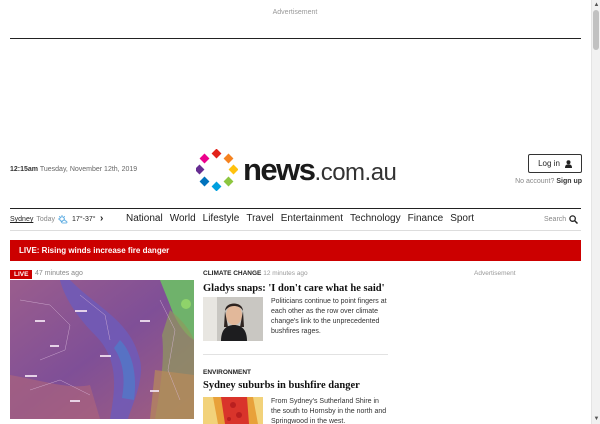 The width and height of the screenshot is (600, 424). Describe the element at coordinates (295, 354) in the screenshot. I see `story-divider` at that location.